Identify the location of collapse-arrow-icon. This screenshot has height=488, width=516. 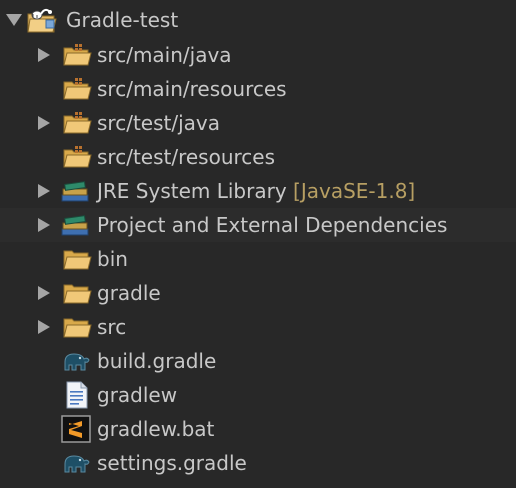
(14, 20).